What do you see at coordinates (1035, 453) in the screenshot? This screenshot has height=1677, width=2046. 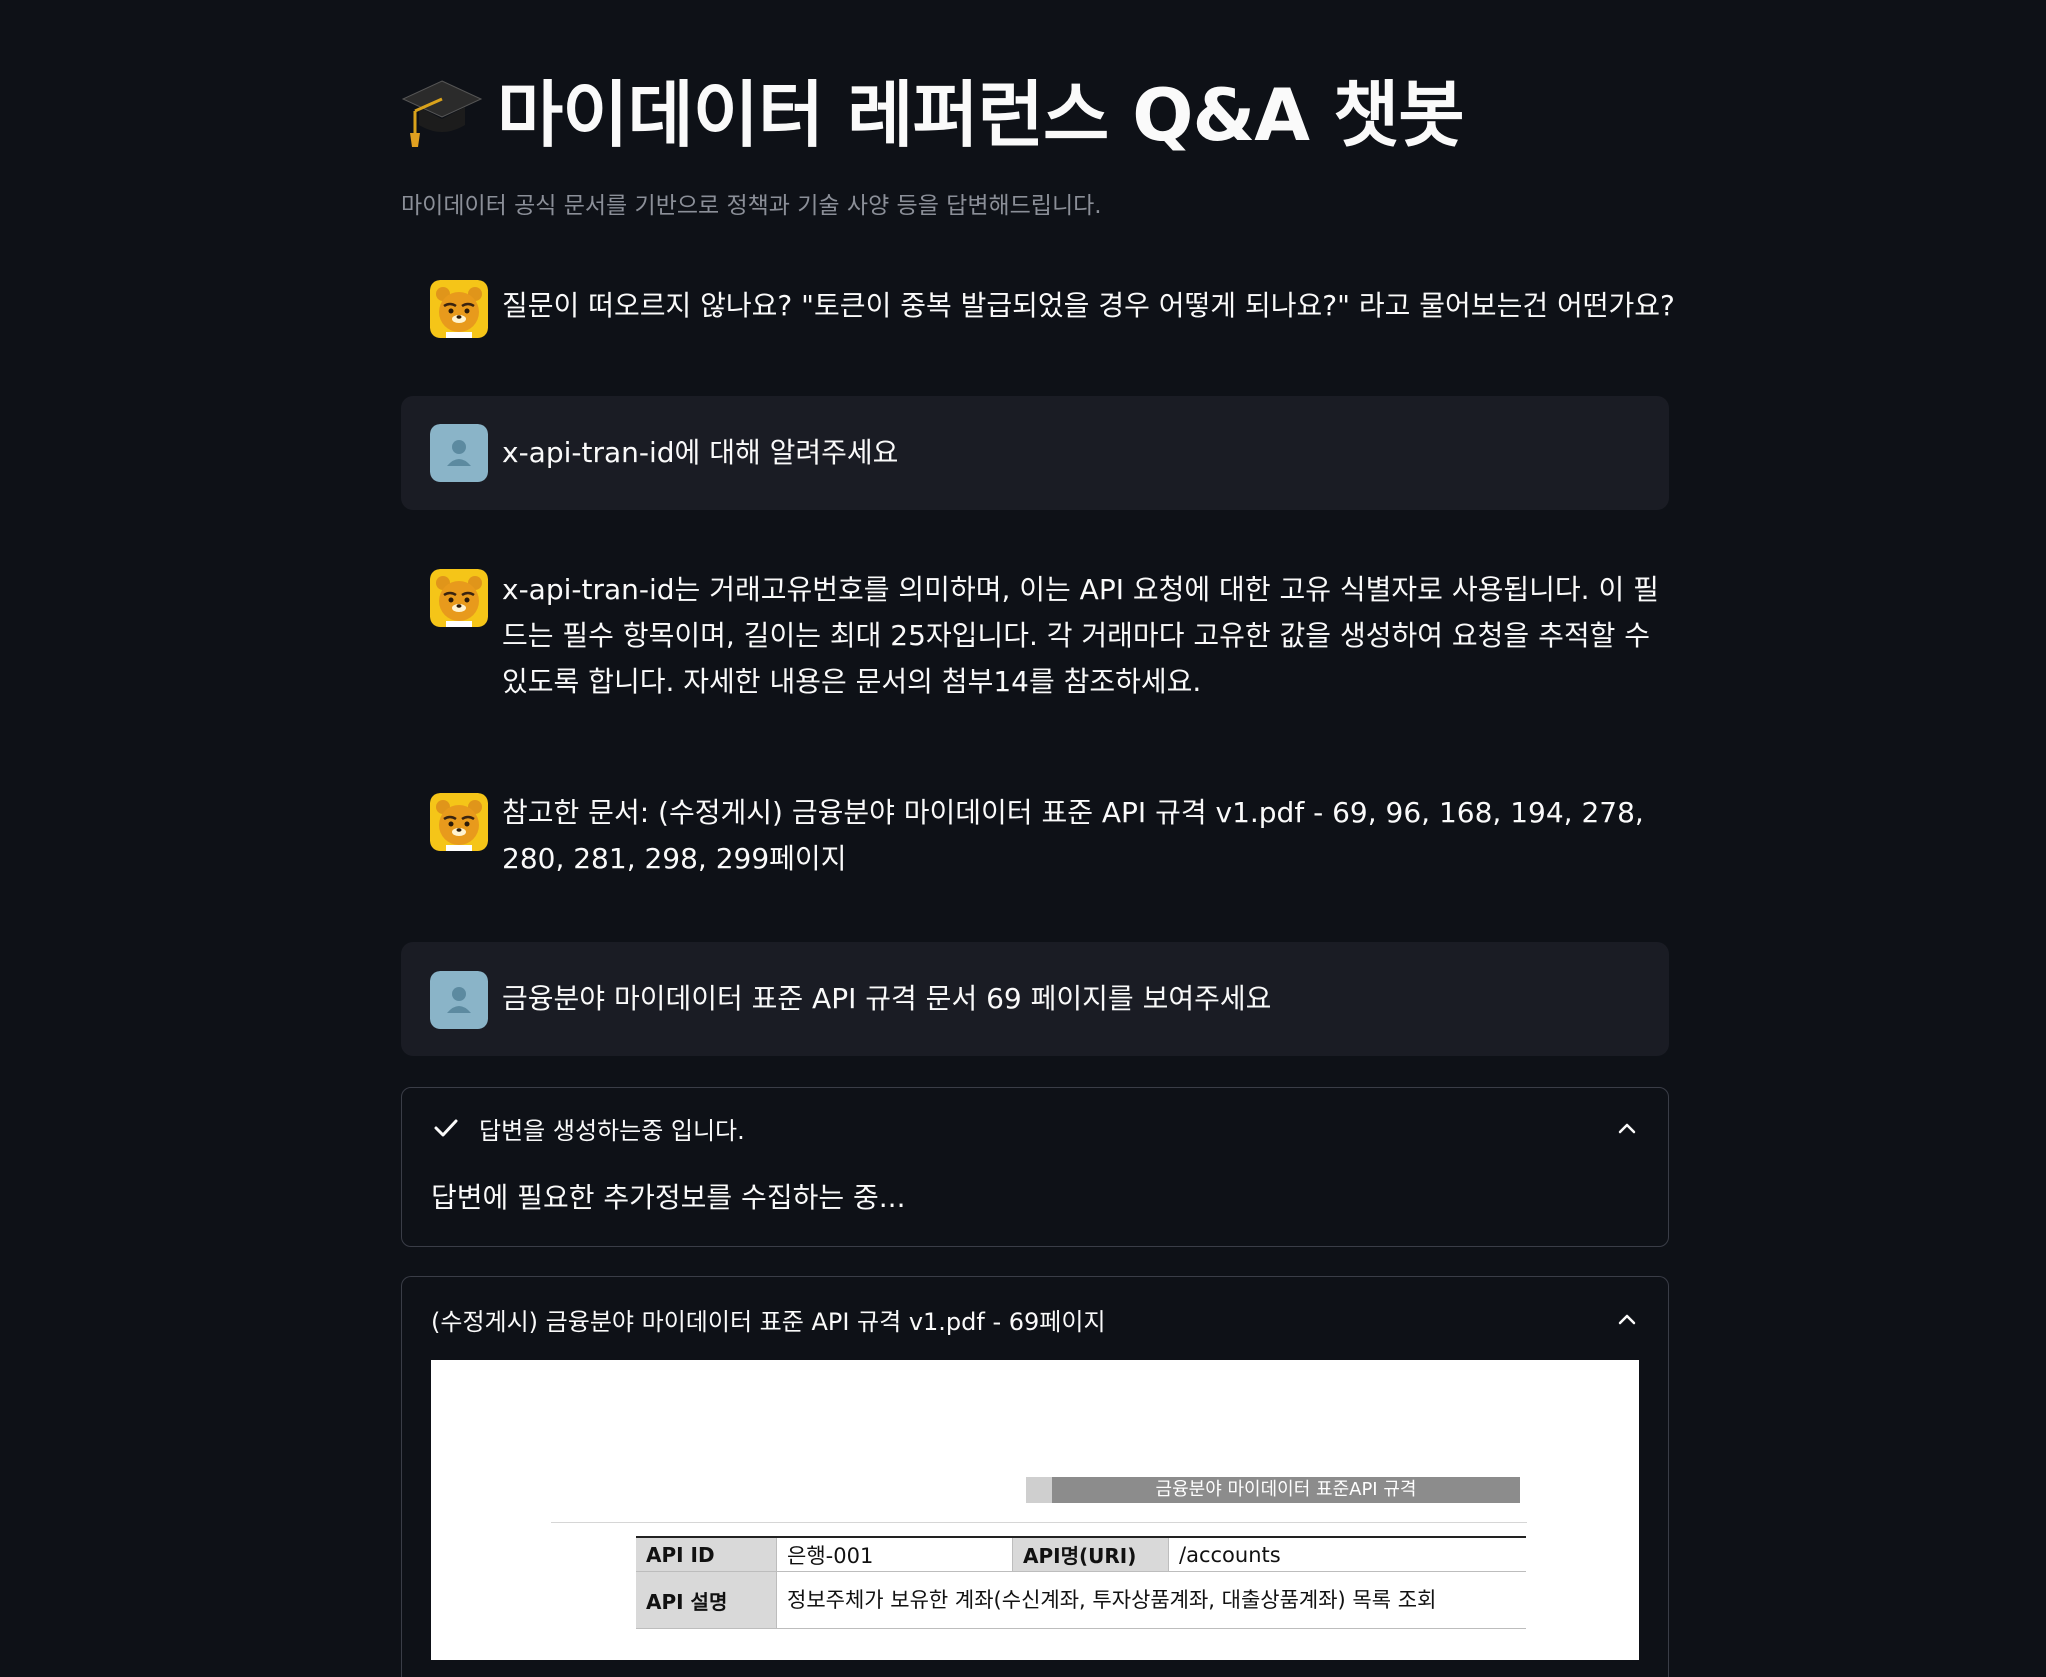 I see `chat-message-user: x-api-tran-id에 대해 알려주세요` at bounding box center [1035, 453].